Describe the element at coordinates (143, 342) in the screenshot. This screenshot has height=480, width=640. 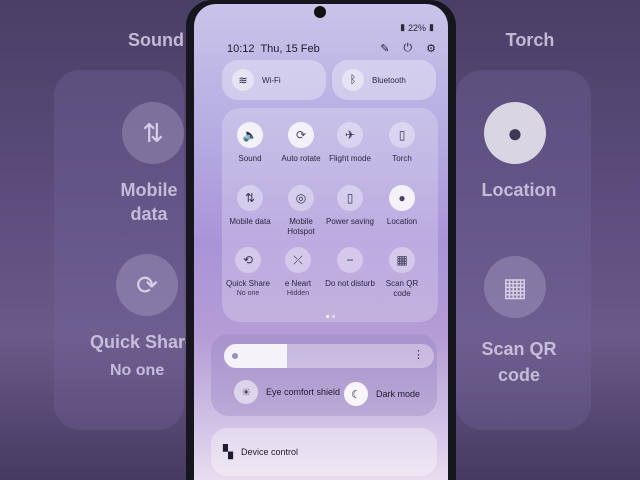
I see `background-label-quick-share: Quick Share` at that location.